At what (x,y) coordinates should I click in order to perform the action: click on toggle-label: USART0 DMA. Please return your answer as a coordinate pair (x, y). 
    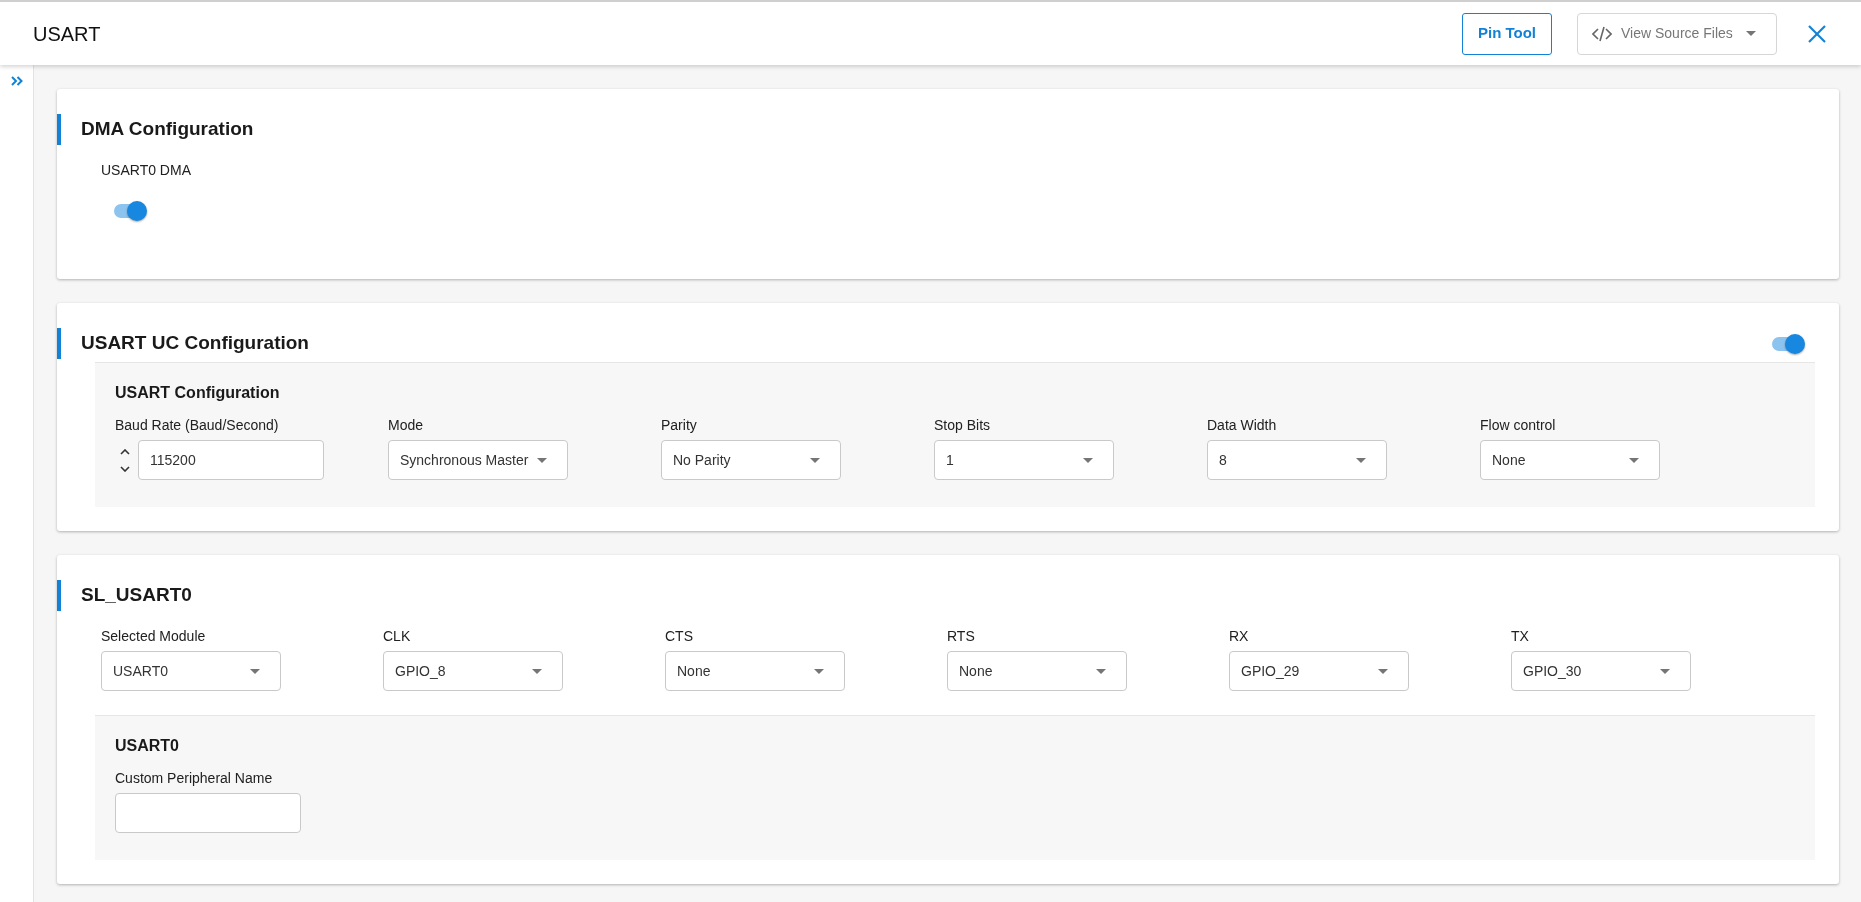
    Looking at the image, I should click on (146, 170).